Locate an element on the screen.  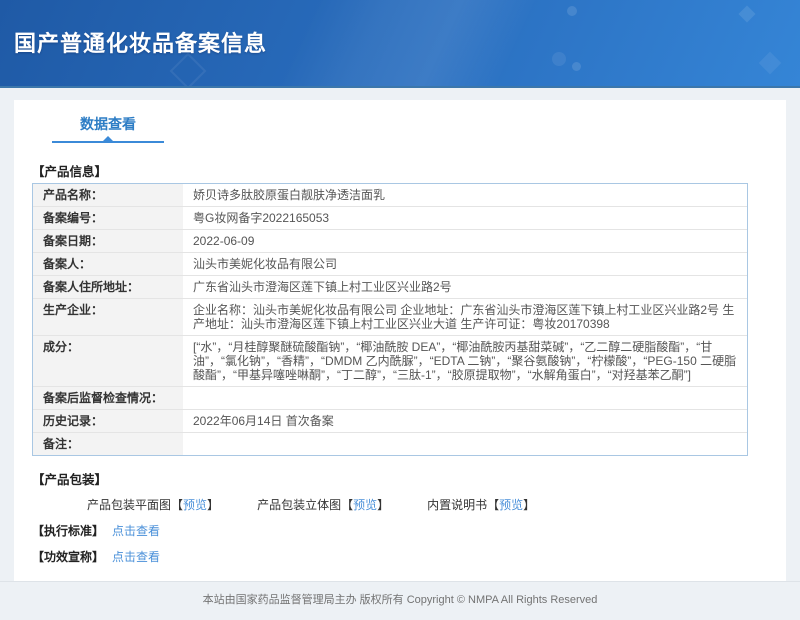
packaging-items: 产品包装平面图【预览】 产品包装立体图【预览】 内置说明书【预览】 is located at coordinates (400, 504).